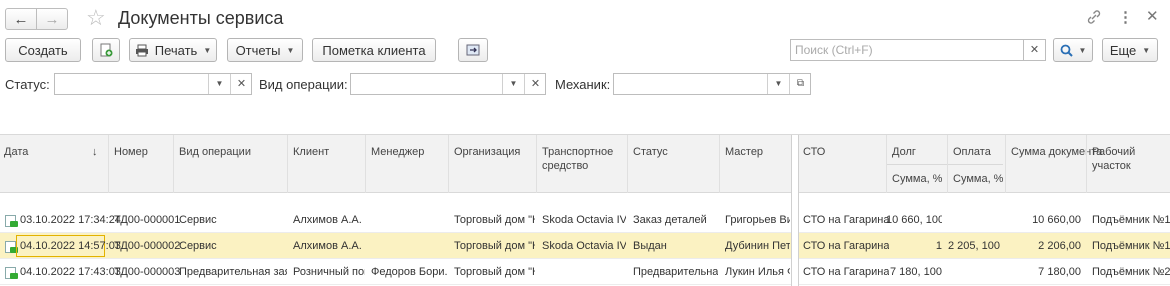  I want to click on col-vehicle: Транспортное средство, so click(577, 159).